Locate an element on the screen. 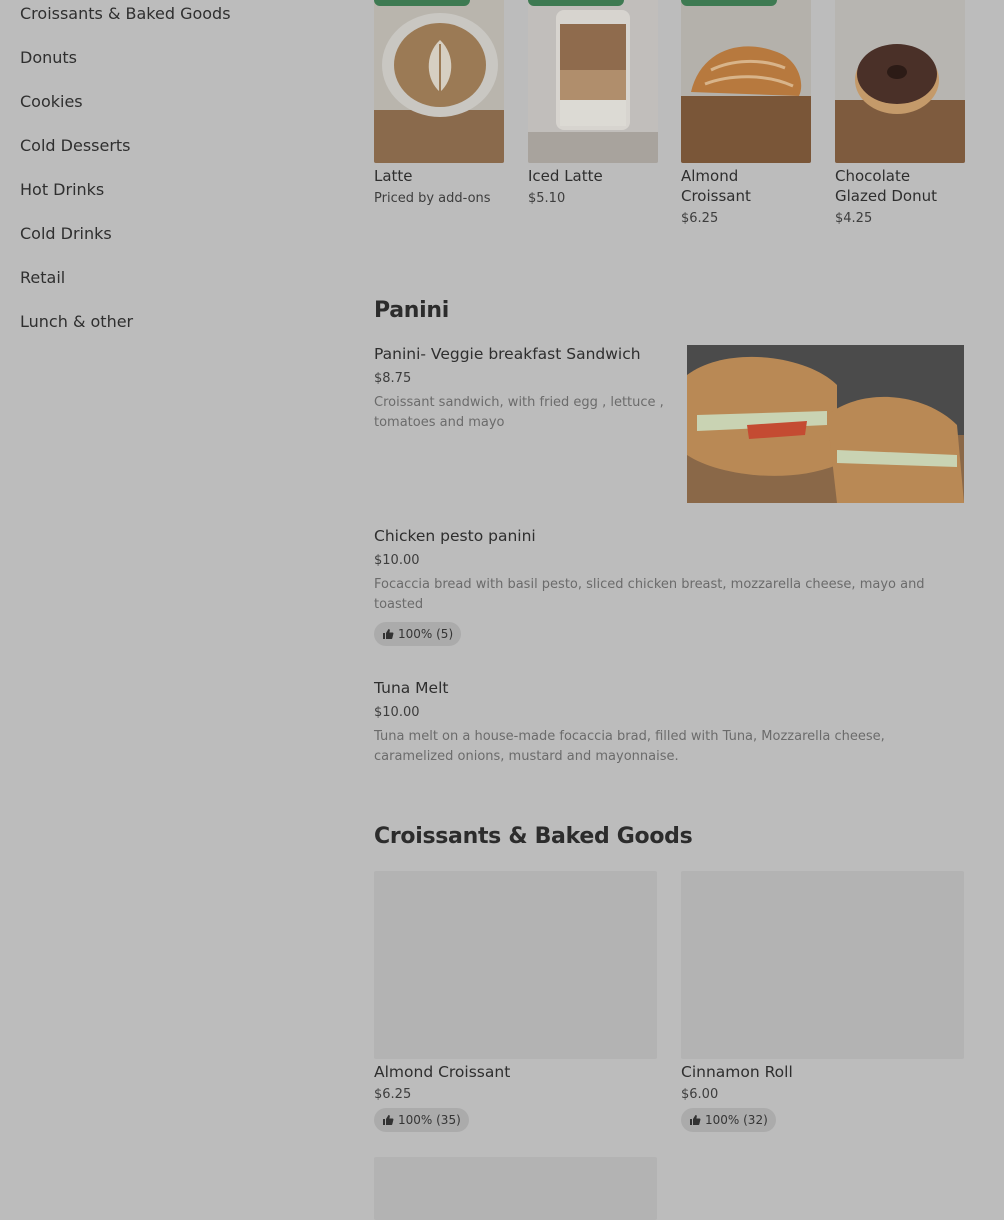 This screenshot has width=1004, height=1220. chocolate-donut-image is located at coordinates (900, 81).